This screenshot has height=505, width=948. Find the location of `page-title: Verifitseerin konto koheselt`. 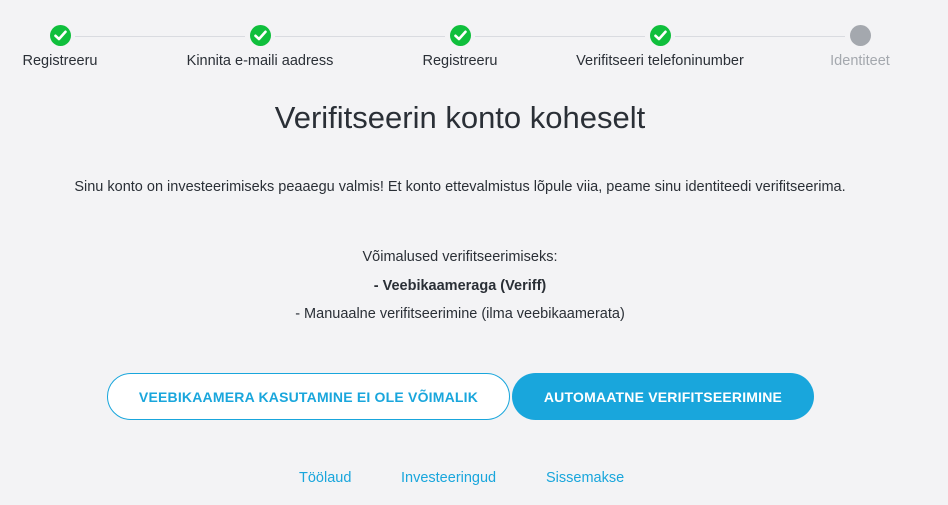

page-title: Verifitseerin konto koheselt is located at coordinates (460, 117).